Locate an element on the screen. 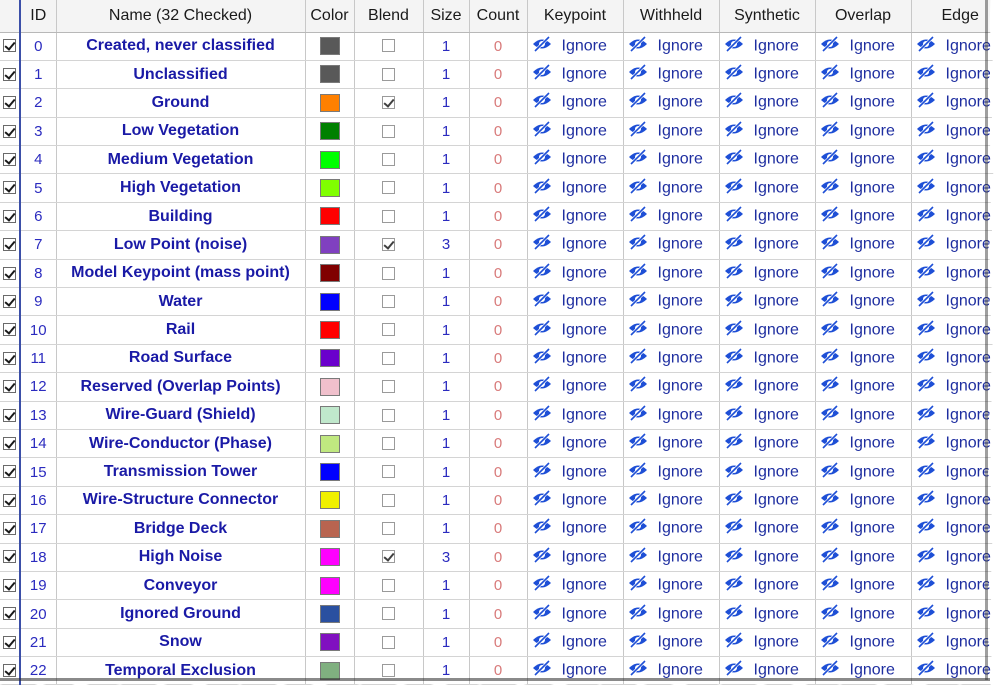 The height and width of the screenshot is (695, 1000). point-size: 3 is located at coordinates (446, 557).